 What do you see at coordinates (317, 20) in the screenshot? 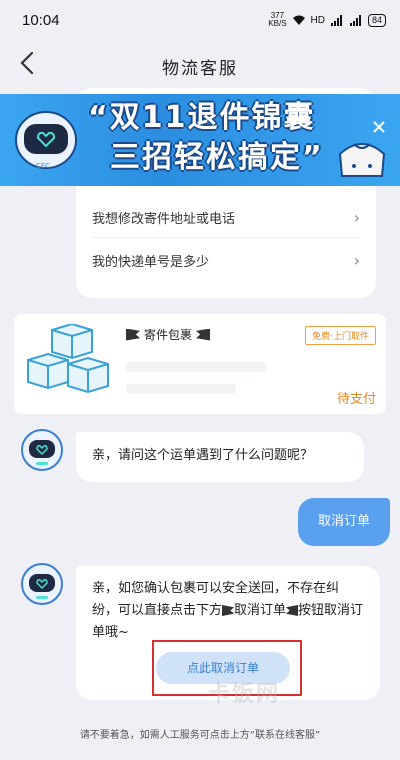
I see `hd-label: HD` at bounding box center [317, 20].